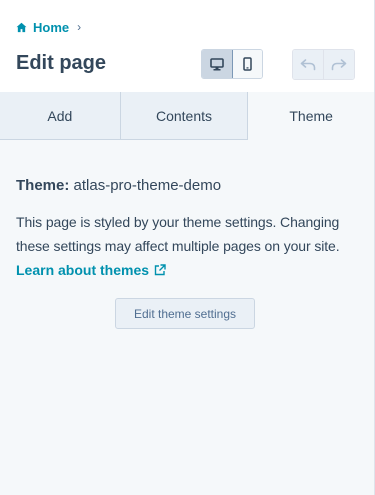 The image size is (375, 495). Describe the element at coordinates (51, 27) in the screenshot. I see `breadcrumb-home-label: Home` at that location.